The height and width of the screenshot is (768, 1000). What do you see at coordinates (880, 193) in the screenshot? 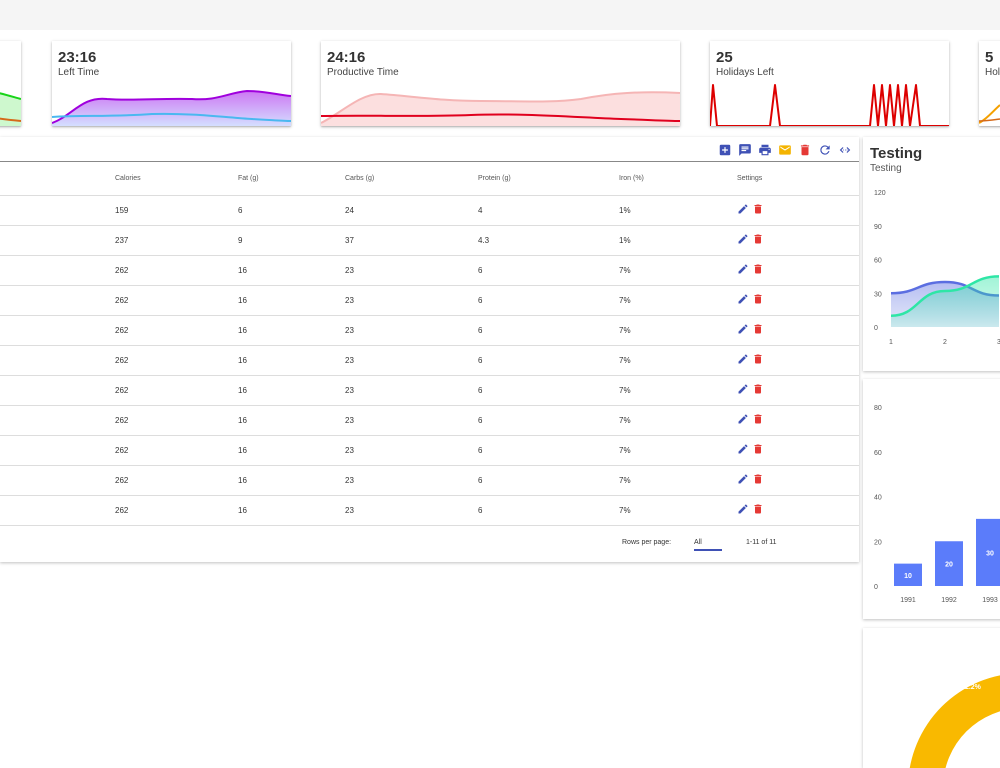
I see `y-tick-label: 120` at bounding box center [880, 193].